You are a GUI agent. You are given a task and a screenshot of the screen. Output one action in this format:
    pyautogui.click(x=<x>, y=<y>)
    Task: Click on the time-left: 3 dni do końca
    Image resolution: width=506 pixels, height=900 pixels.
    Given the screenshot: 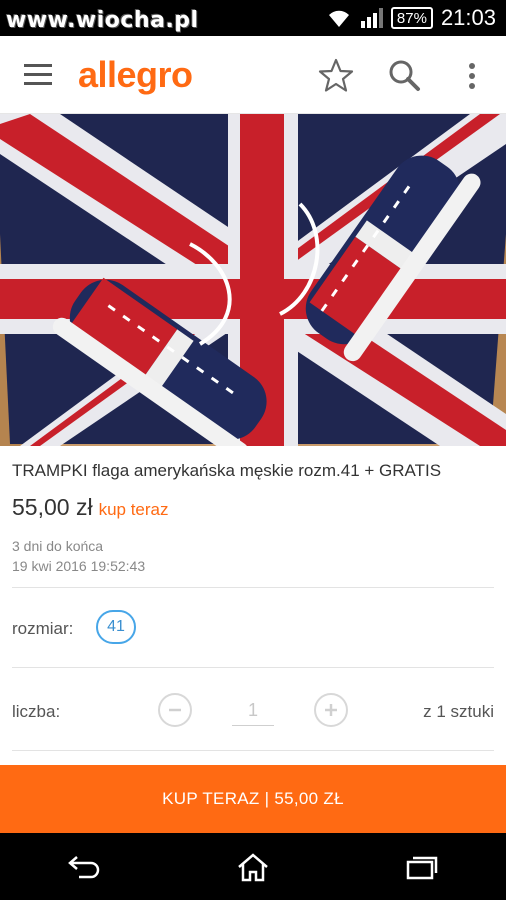 What is the action you would take?
    pyautogui.click(x=58, y=546)
    